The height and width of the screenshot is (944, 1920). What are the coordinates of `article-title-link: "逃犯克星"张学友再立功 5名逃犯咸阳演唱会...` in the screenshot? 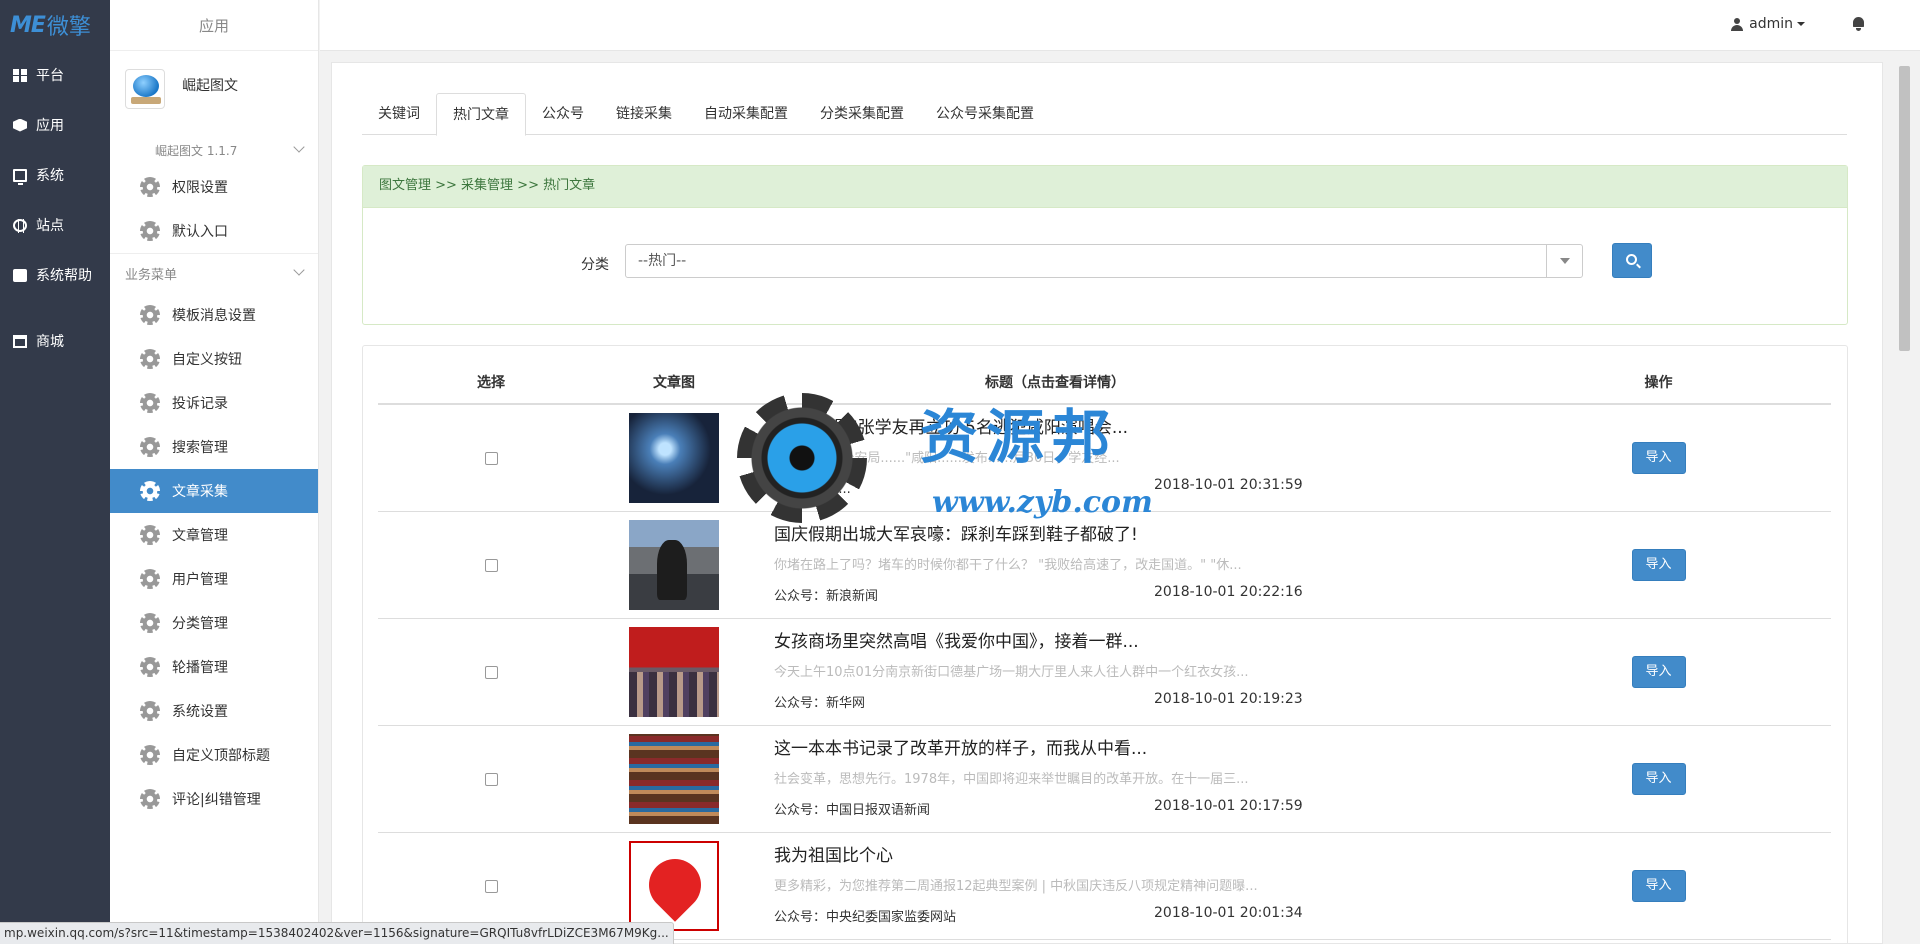 It's located at (951, 425).